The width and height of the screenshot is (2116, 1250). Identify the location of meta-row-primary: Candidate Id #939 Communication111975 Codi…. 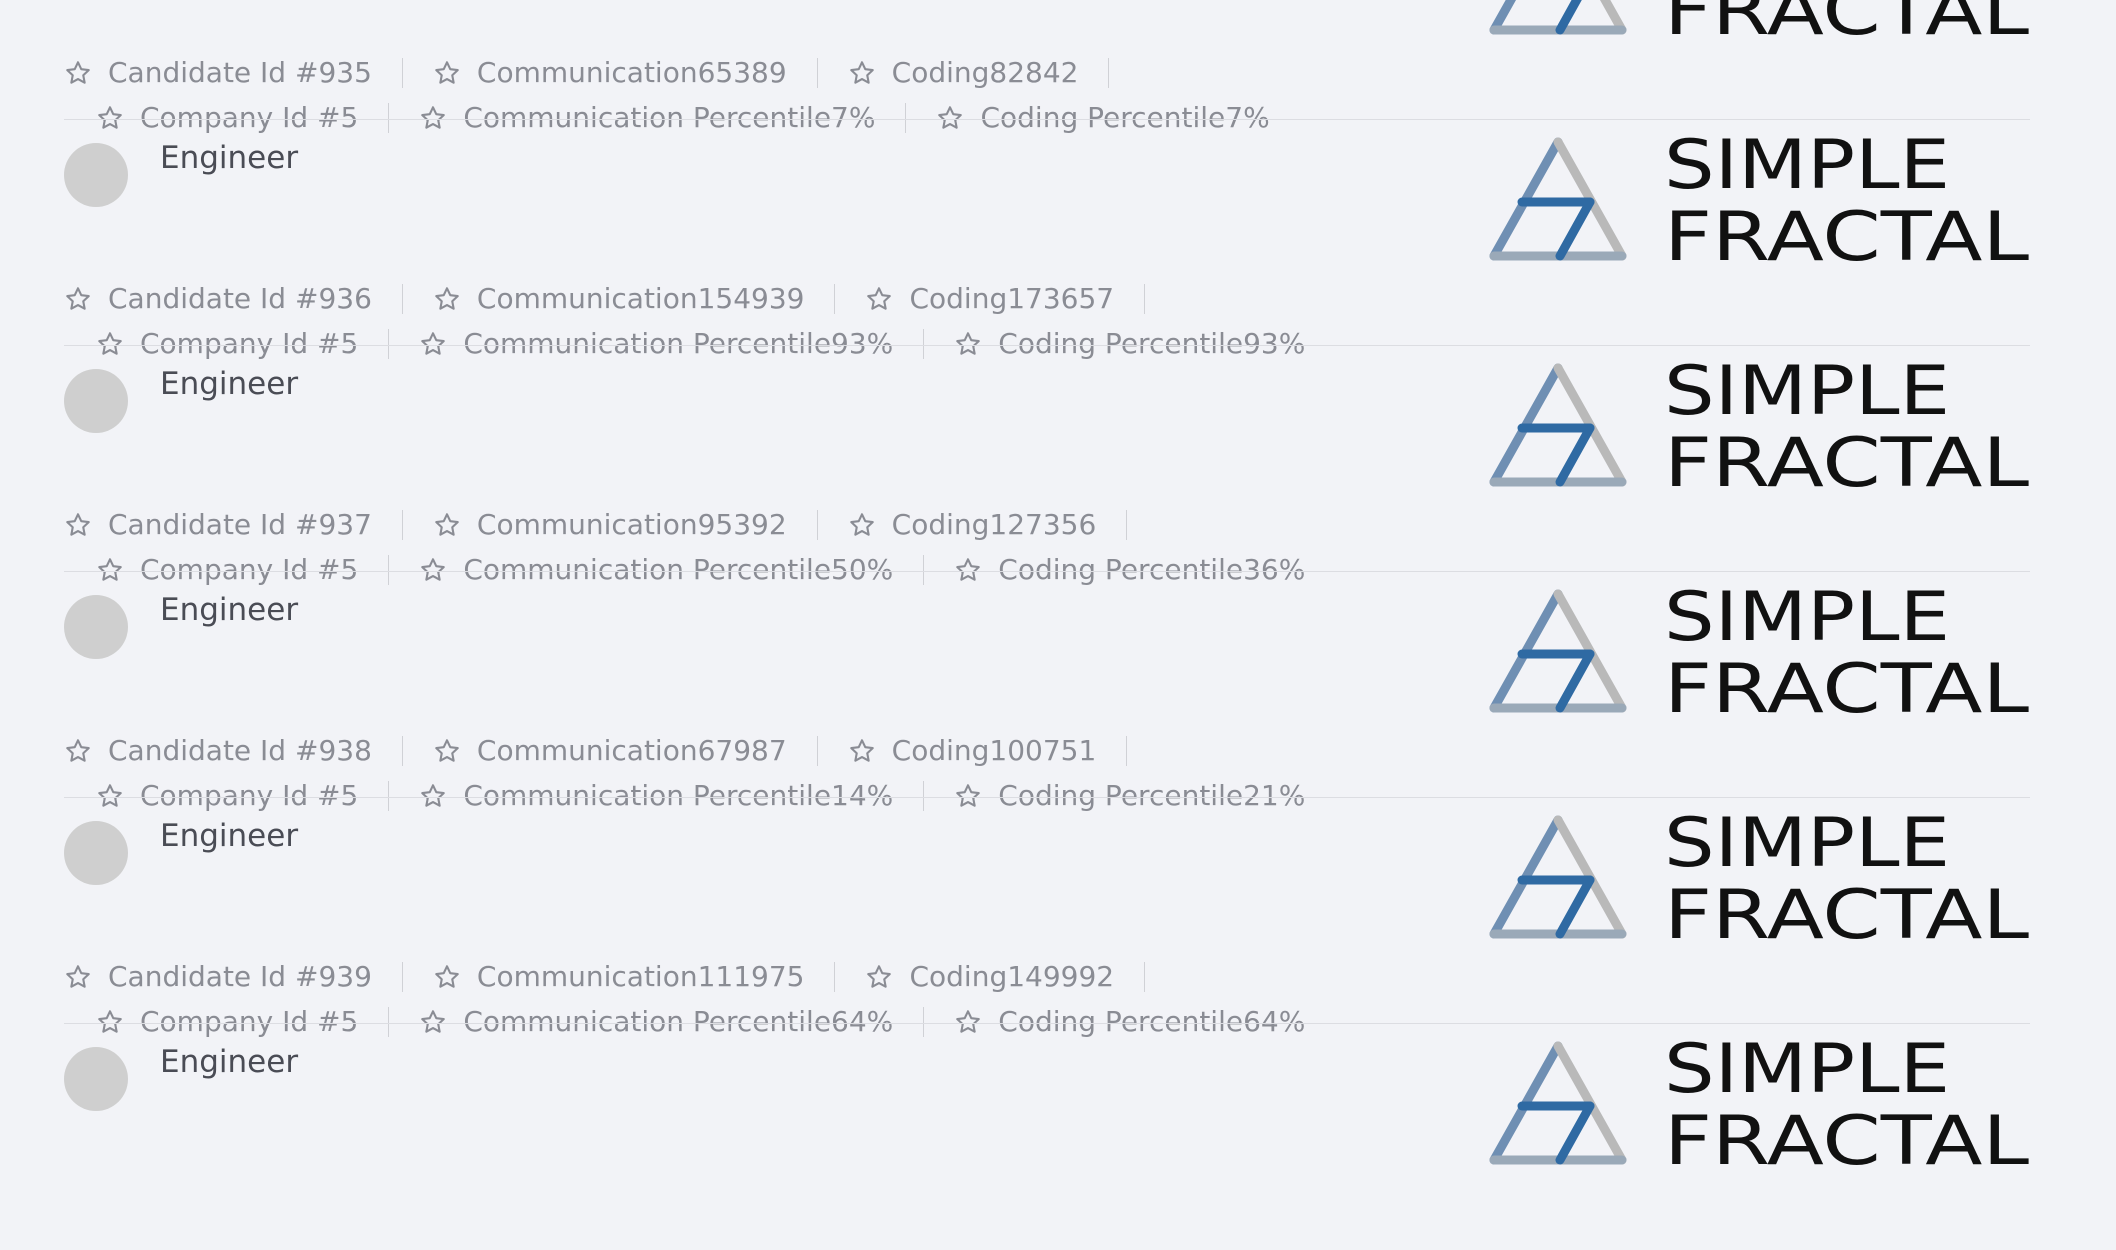
(619, 977).